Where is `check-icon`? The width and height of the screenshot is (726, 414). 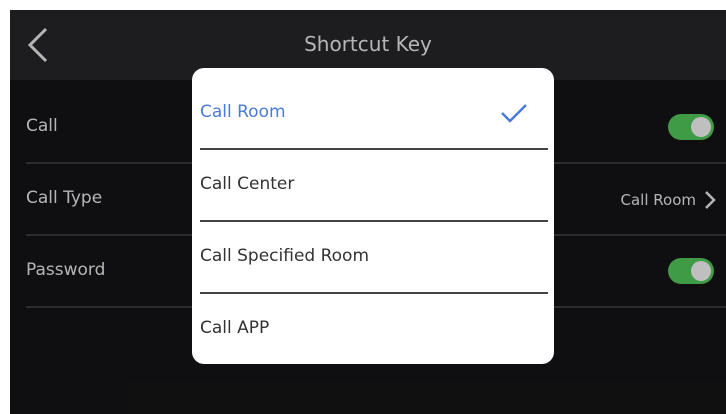 check-icon is located at coordinates (514, 113).